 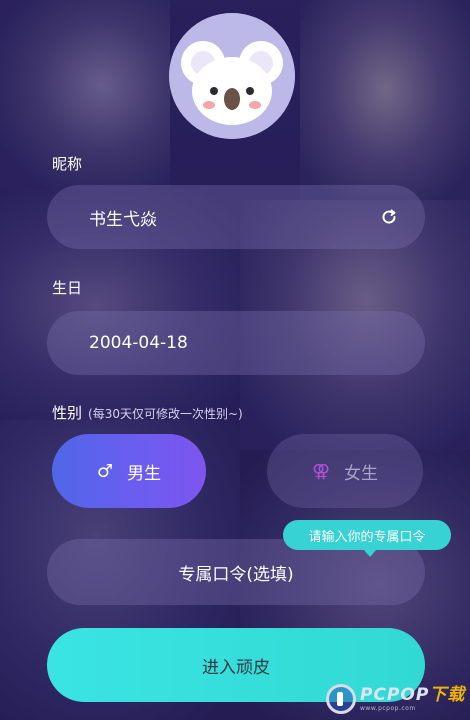 I want to click on gender-label: 性别 (每30天仅可修改一次性别~), so click(x=147, y=413).